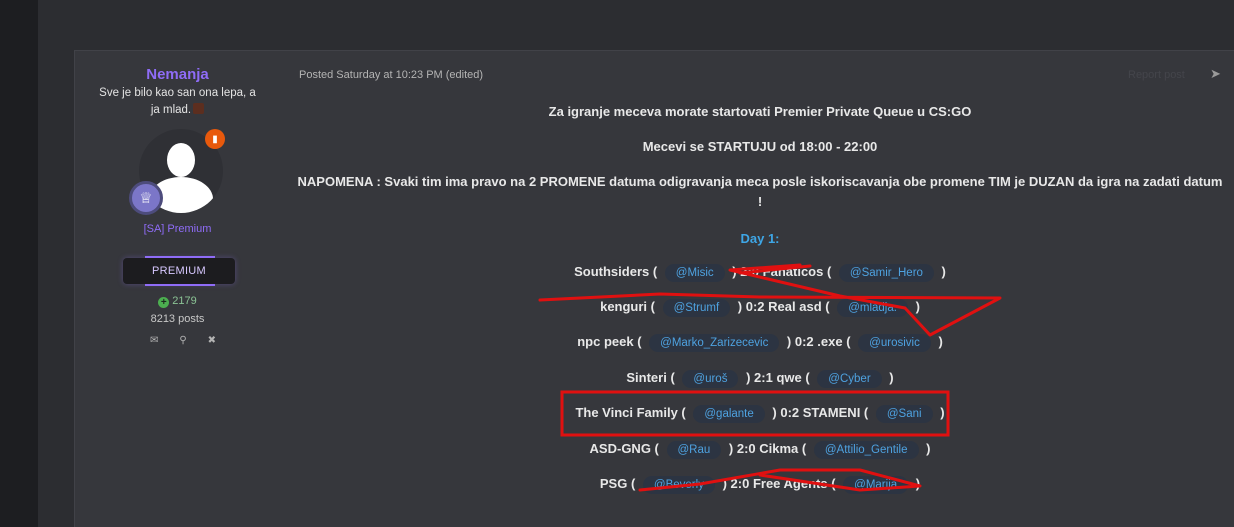 Image resolution: width=1234 pixels, height=527 pixels. I want to click on team-1: PSG, so click(613, 483).